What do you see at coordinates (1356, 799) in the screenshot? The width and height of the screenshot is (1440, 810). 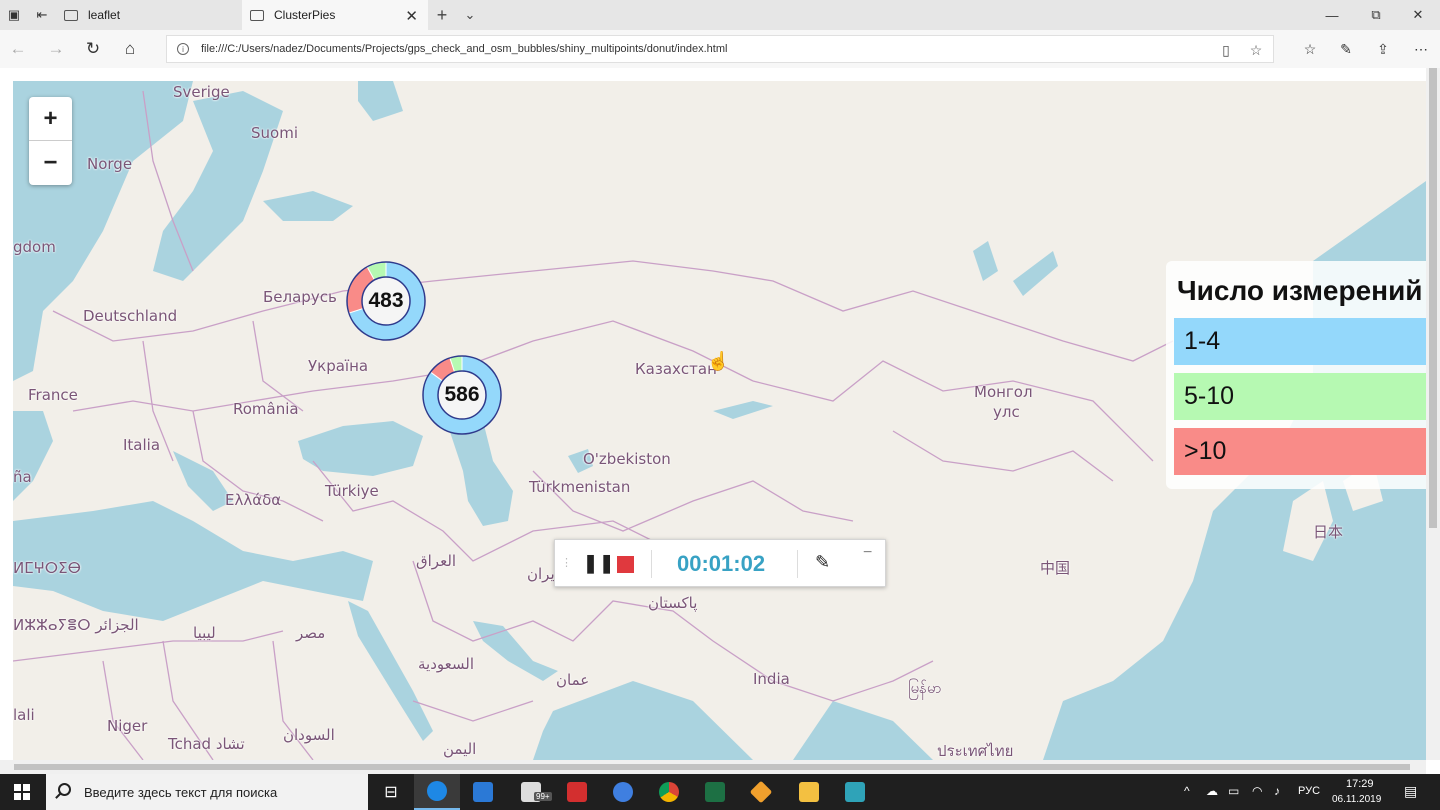 I see `clock-date: 06.11.2019` at bounding box center [1356, 799].